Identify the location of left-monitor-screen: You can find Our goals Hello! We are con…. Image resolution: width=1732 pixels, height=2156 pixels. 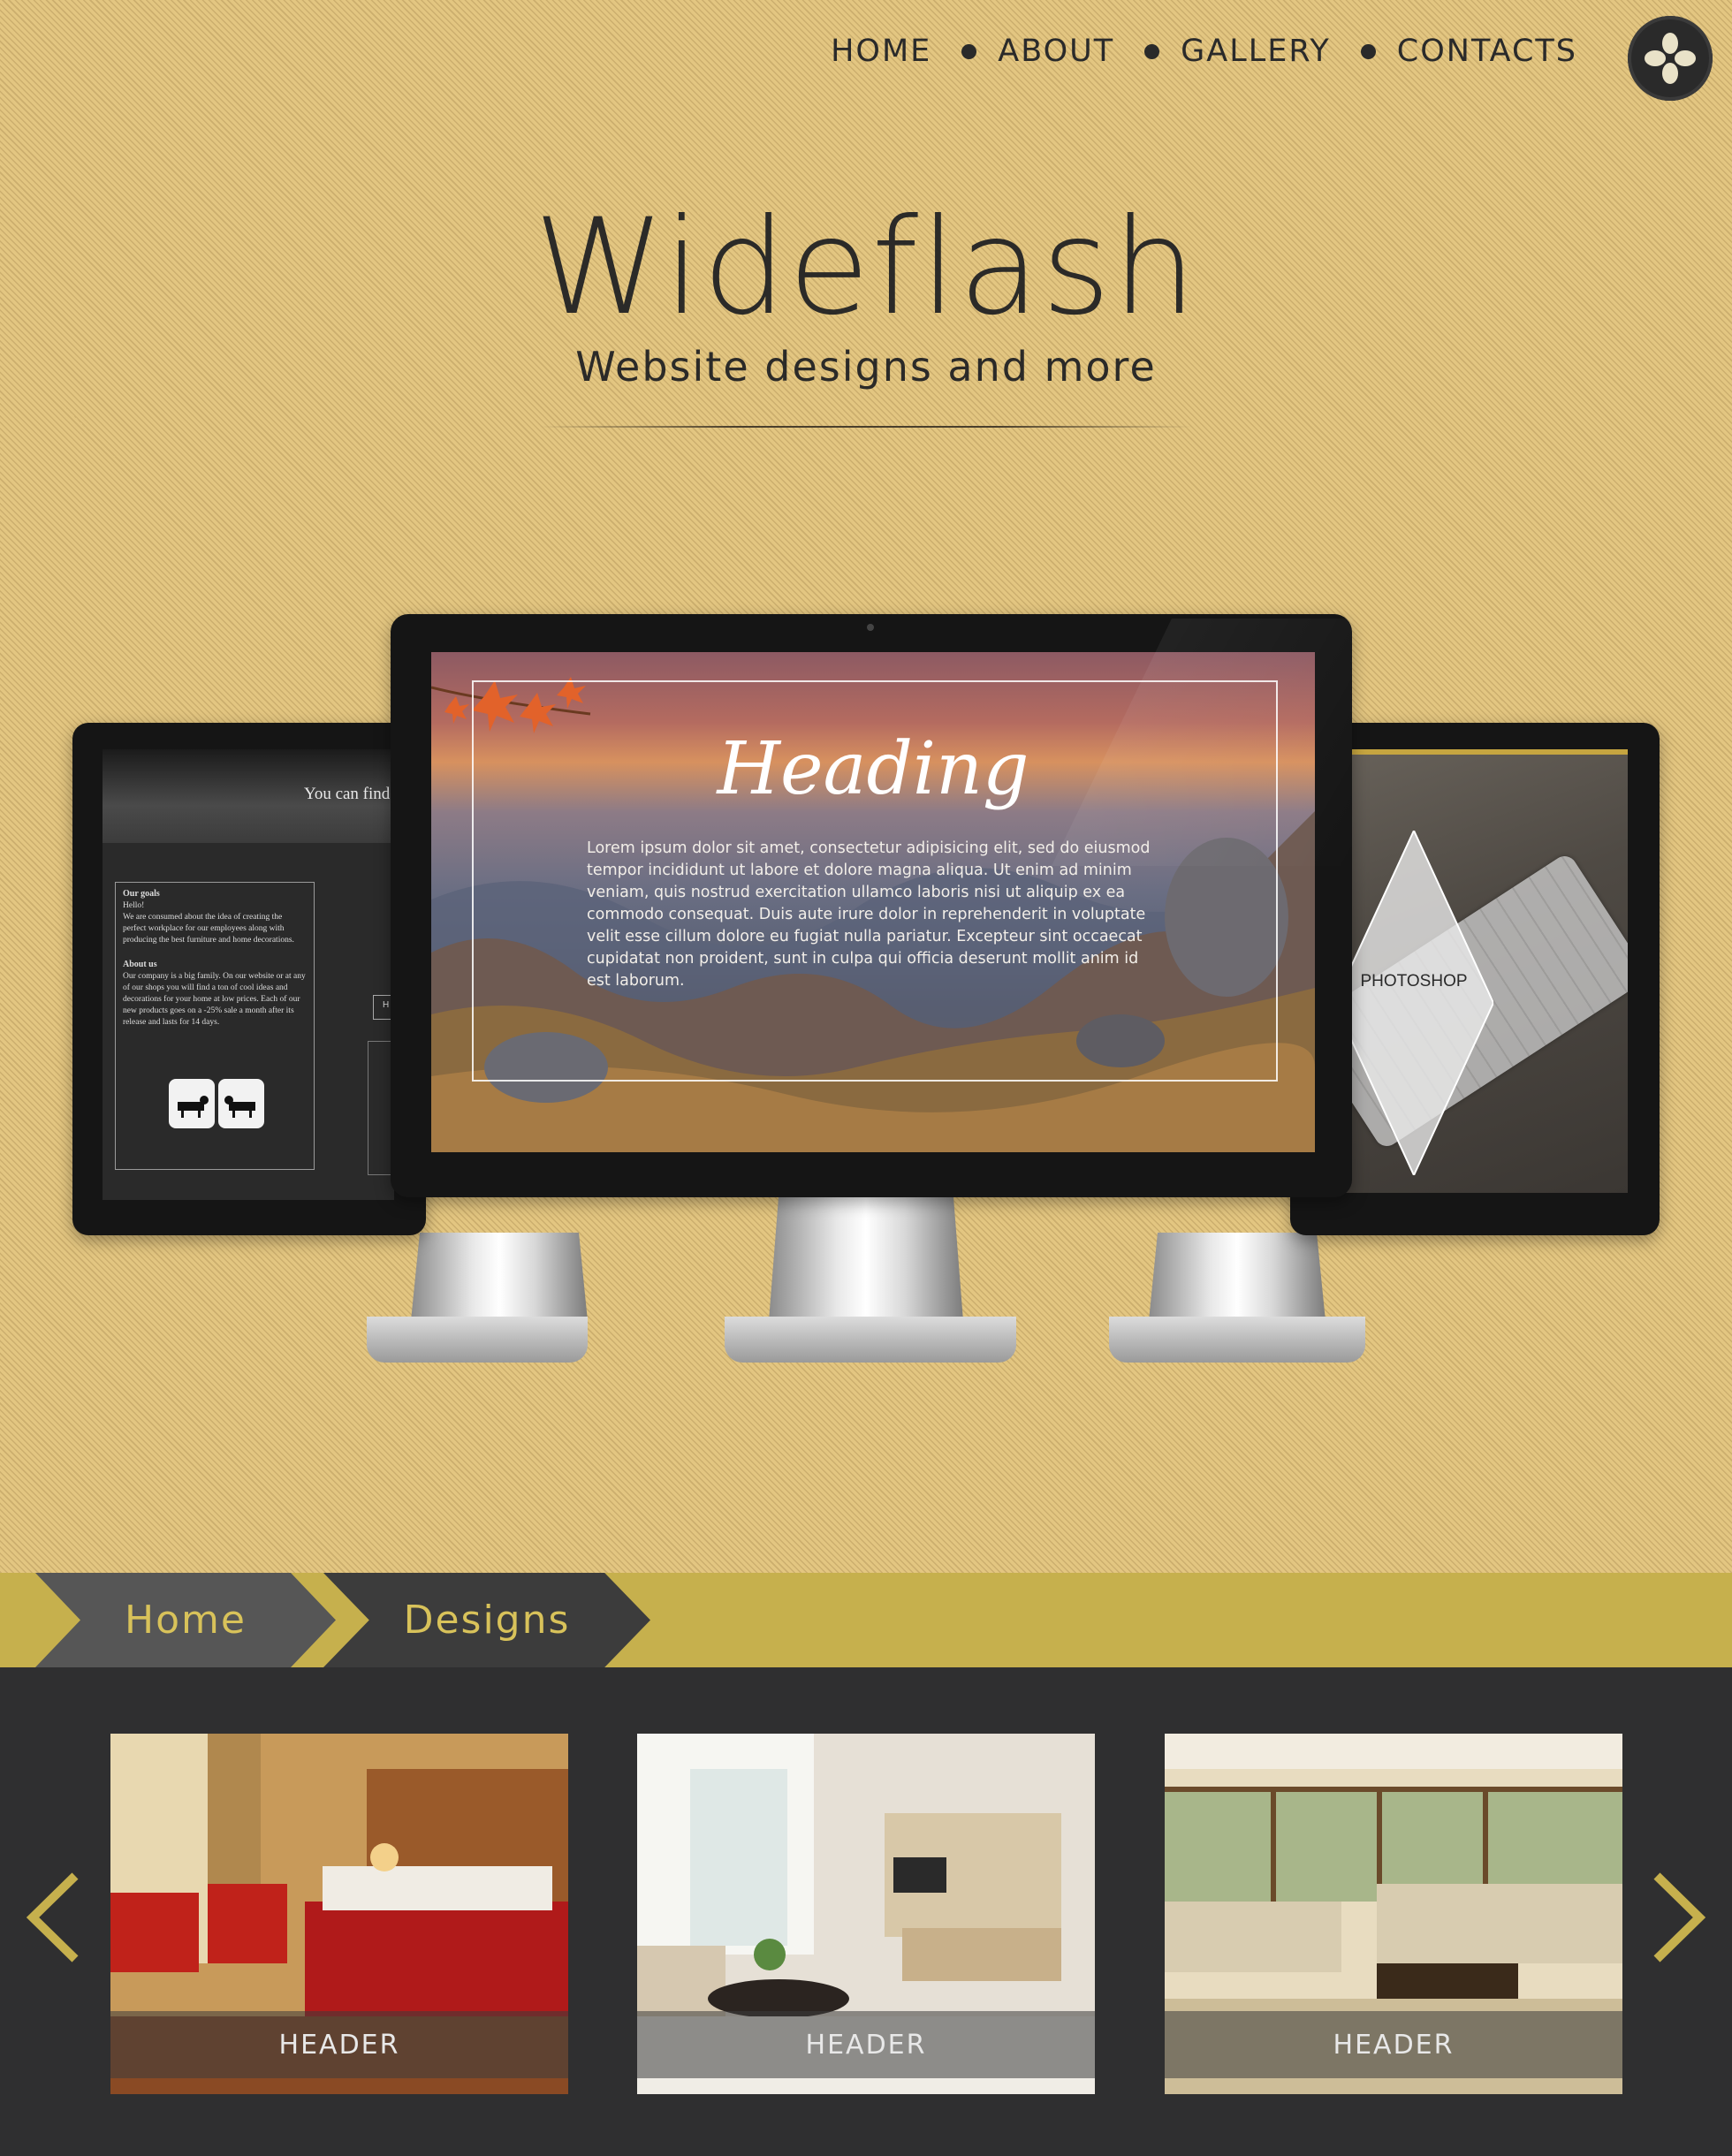
(249, 974).